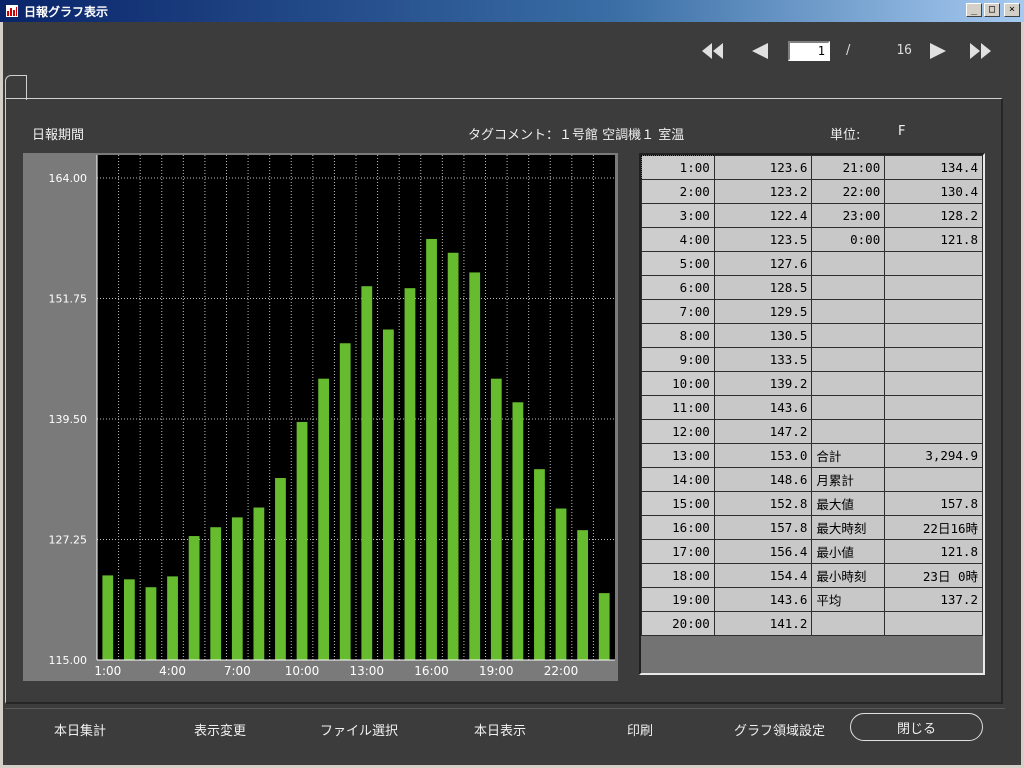  What do you see at coordinates (1012, 10) in the screenshot?
I see `close-window-button: ×` at bounding box center [1012, 10].